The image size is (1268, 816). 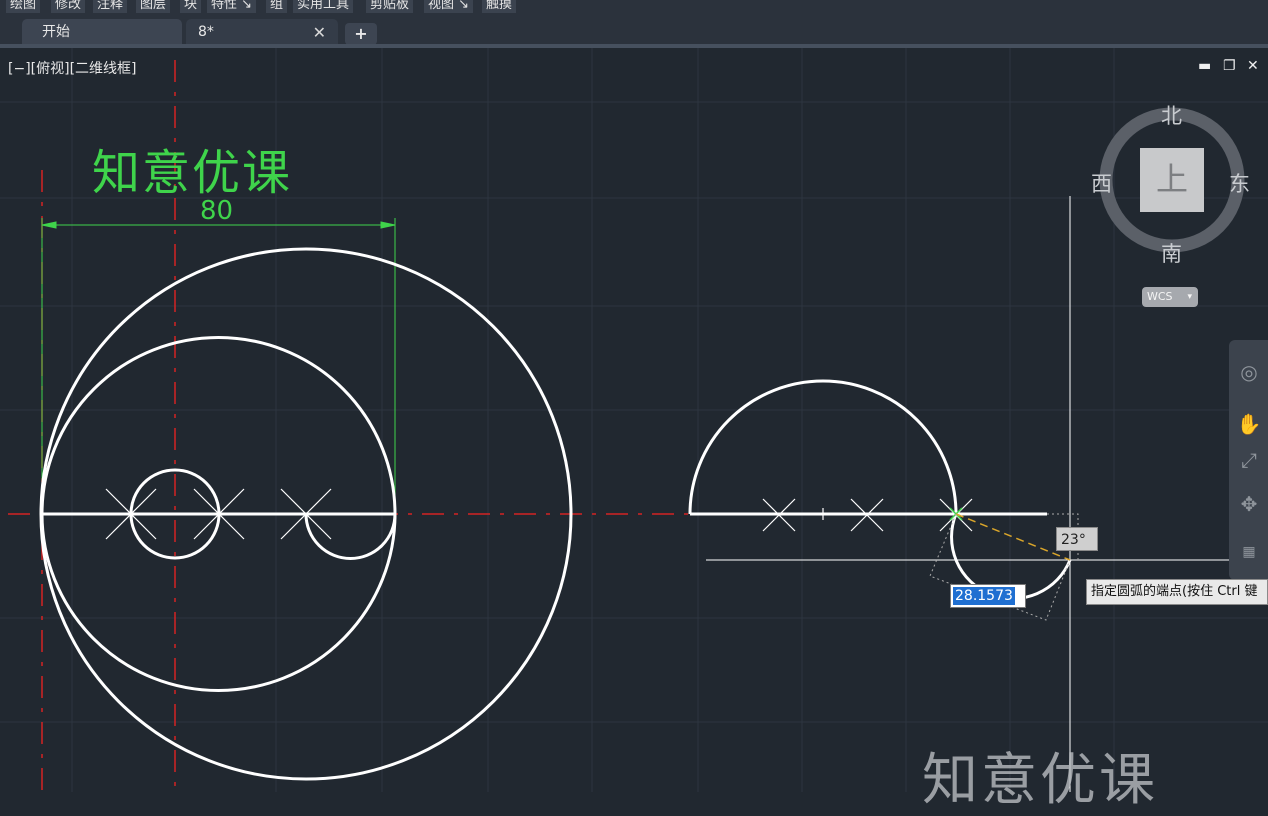 I want to click on watermark-text-top: 知意优课, so click(x=192, y=173).